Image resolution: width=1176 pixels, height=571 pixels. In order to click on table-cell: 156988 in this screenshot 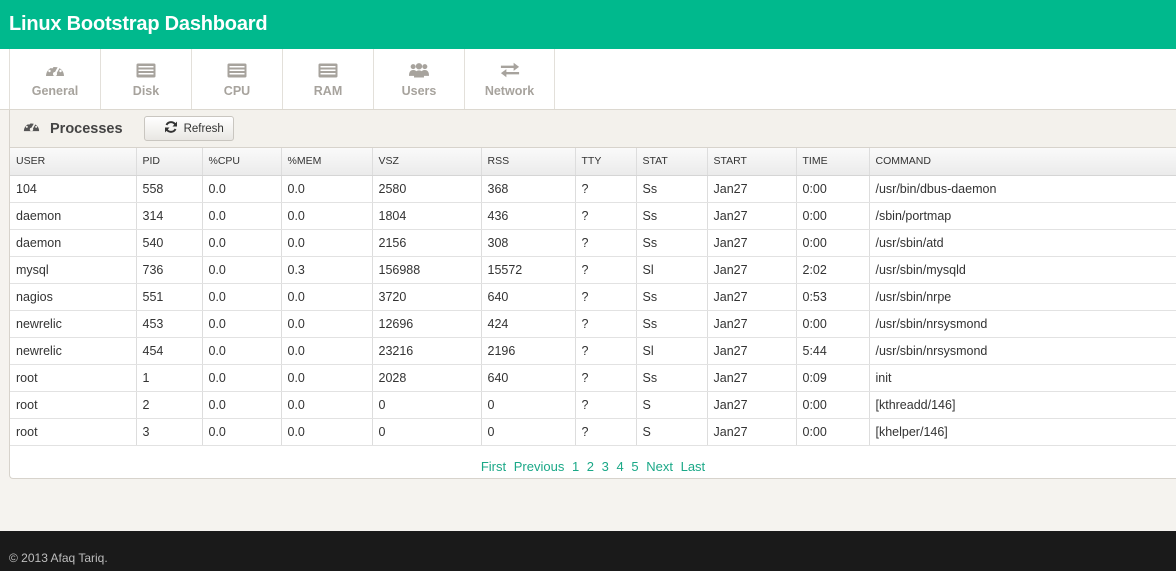, I will do `click(427, 270)`.